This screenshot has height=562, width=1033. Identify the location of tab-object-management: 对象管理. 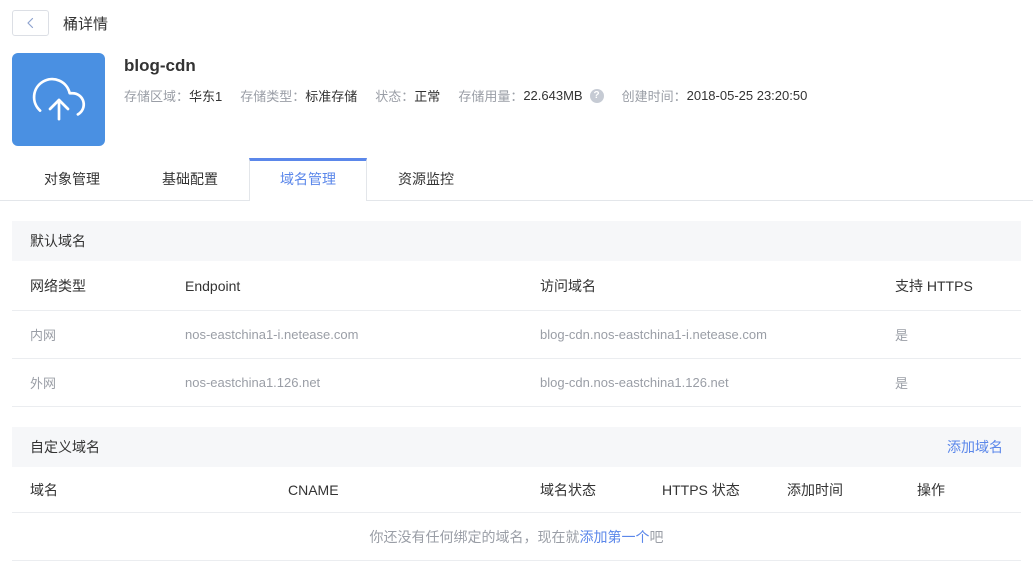
(72, 179).